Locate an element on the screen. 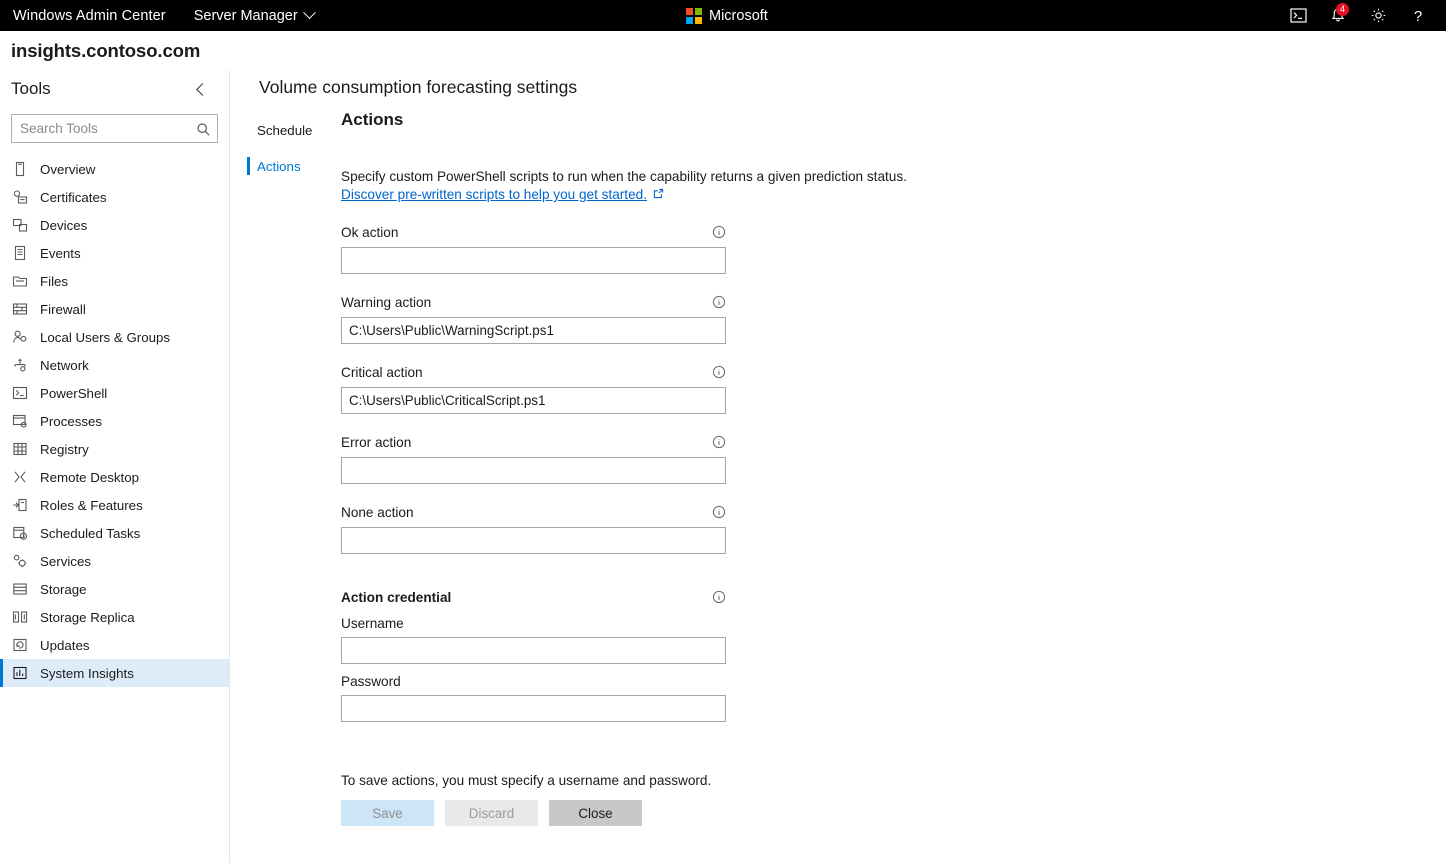 This screenshot has height=863, width=1446. tools-search is located at coordinates (114, 128).